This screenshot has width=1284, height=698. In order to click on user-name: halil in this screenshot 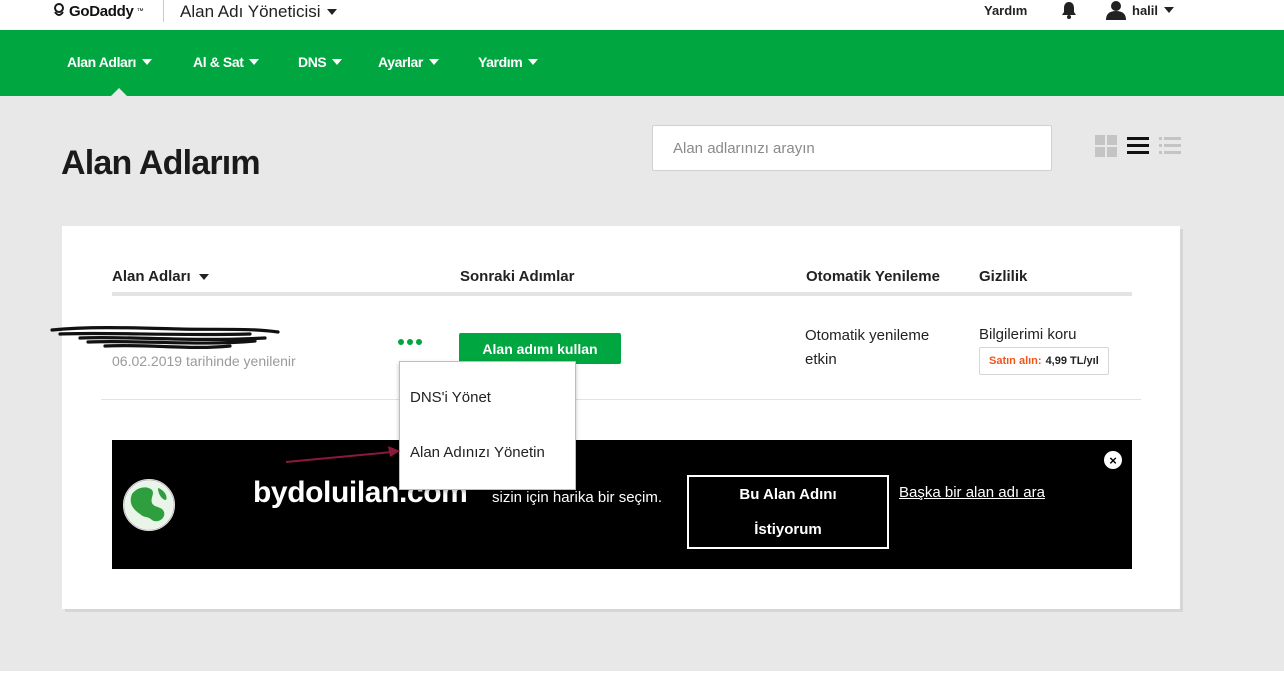, I will do `click(1145, 10)`.